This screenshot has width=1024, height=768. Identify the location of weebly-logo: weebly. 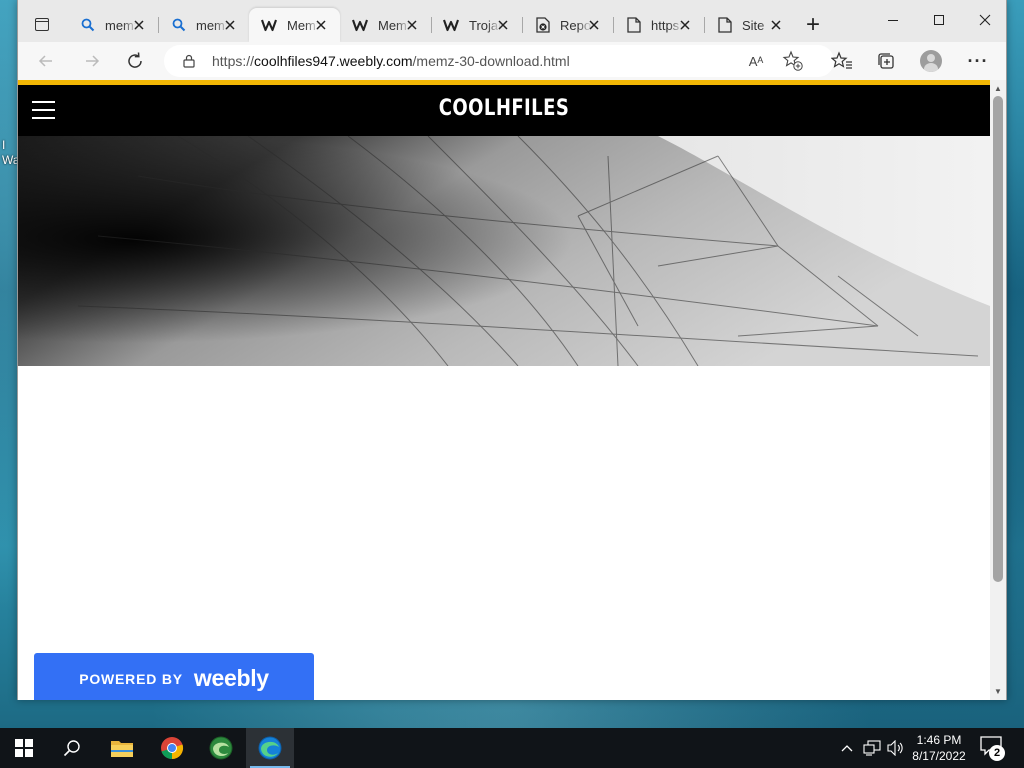
(231, 677).